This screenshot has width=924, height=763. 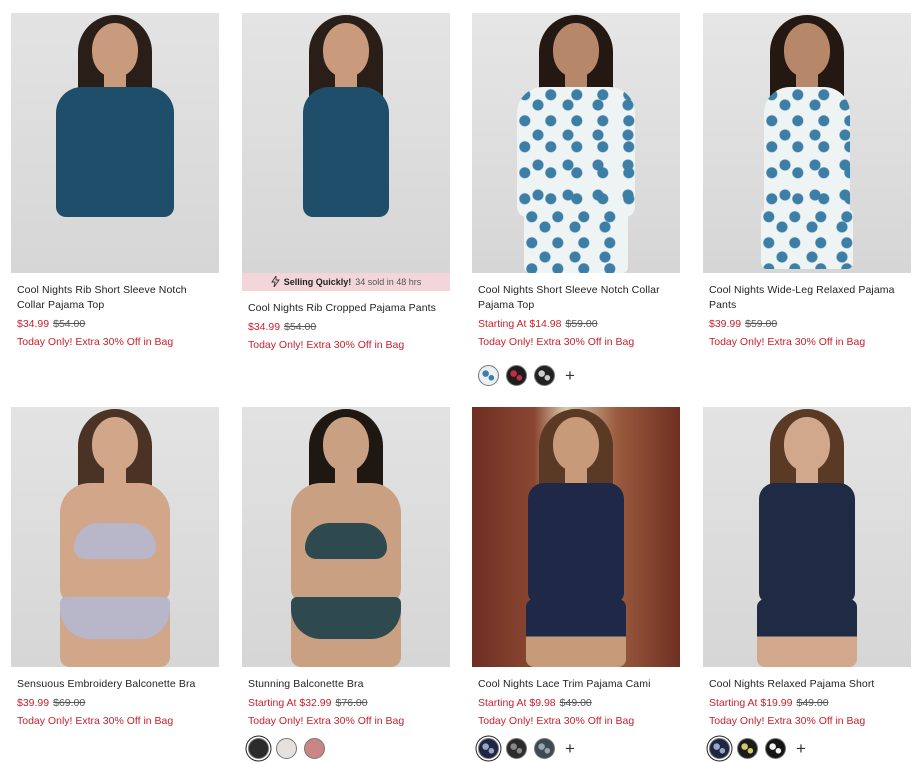 I want to click on original-price: $69.00, so click(x=69, y=703).